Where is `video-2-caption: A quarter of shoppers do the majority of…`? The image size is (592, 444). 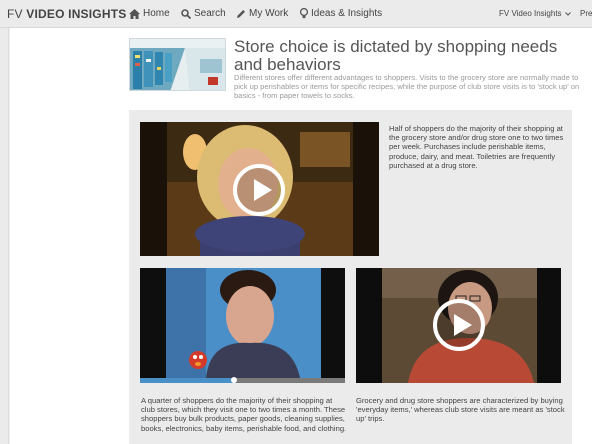
video-2-caption: A quarter of shoppers do the majority of… is located at coordinates (244, 414).